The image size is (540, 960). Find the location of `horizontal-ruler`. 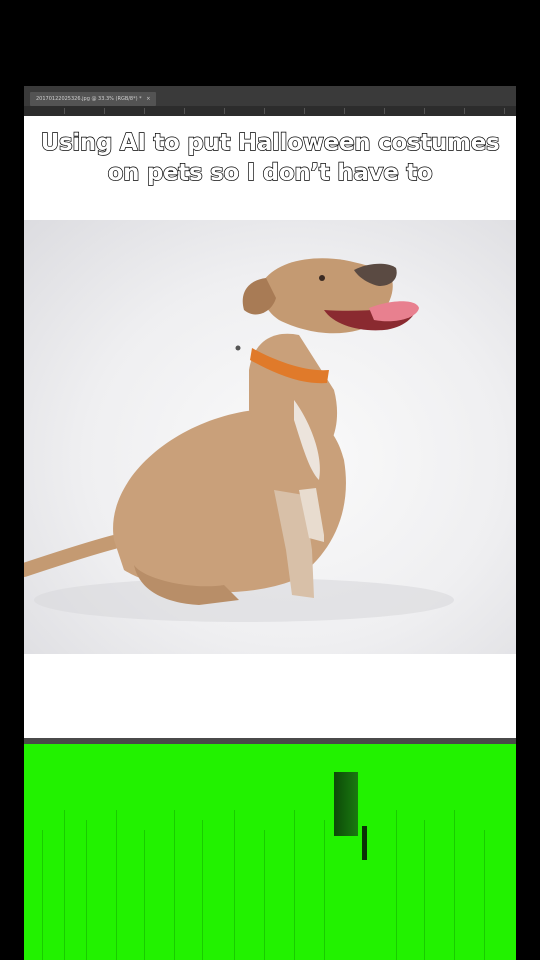

horizontal-ruler is located at coordinates (270, 111).